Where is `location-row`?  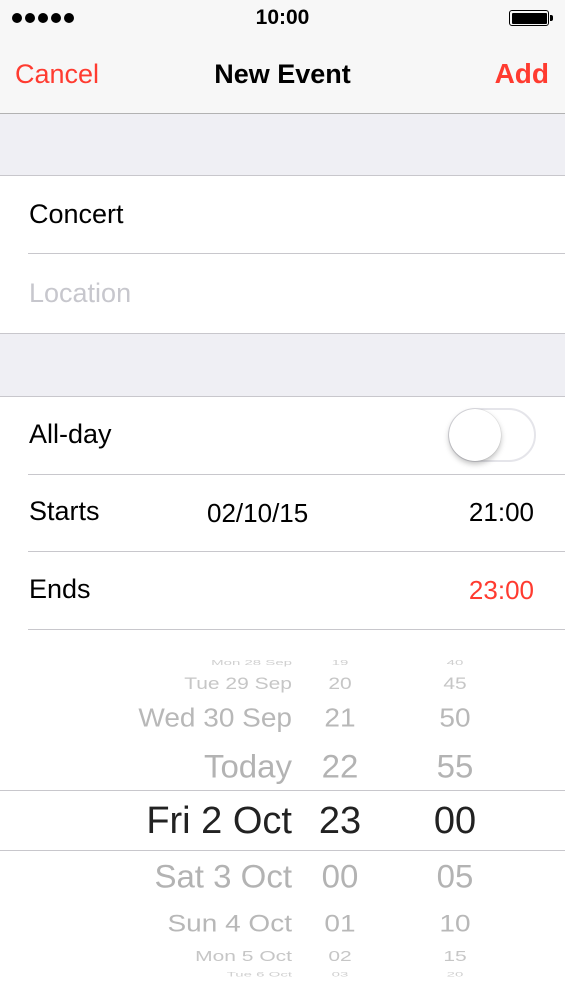
location-row is located at coordinates (282, 294).